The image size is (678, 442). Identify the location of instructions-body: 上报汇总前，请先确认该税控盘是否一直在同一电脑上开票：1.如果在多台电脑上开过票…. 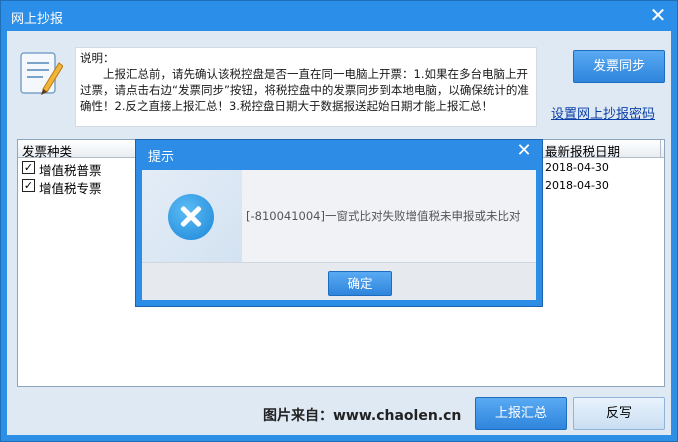
(304, 90).